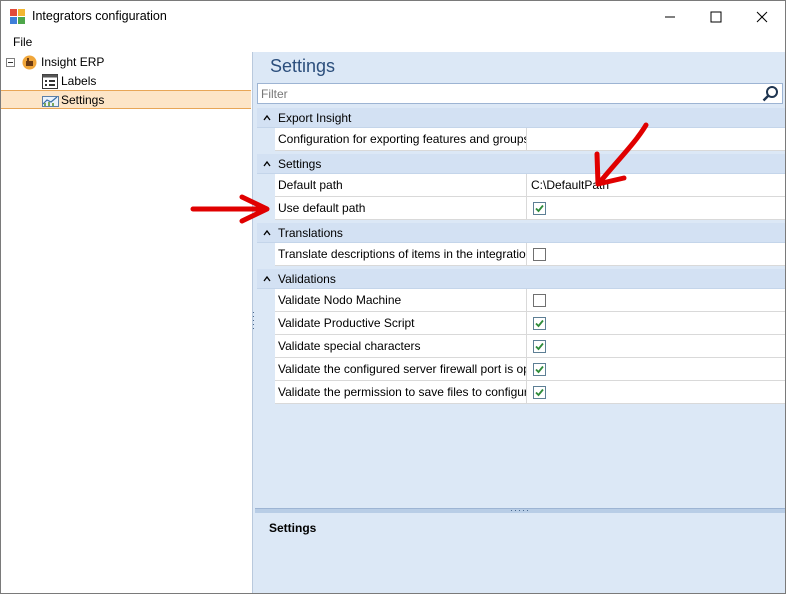  What do you see at coordinates (73, 62) in the screenshot?
I see `tree-item-label: Insight ERP` at bounding box center [73, 62].